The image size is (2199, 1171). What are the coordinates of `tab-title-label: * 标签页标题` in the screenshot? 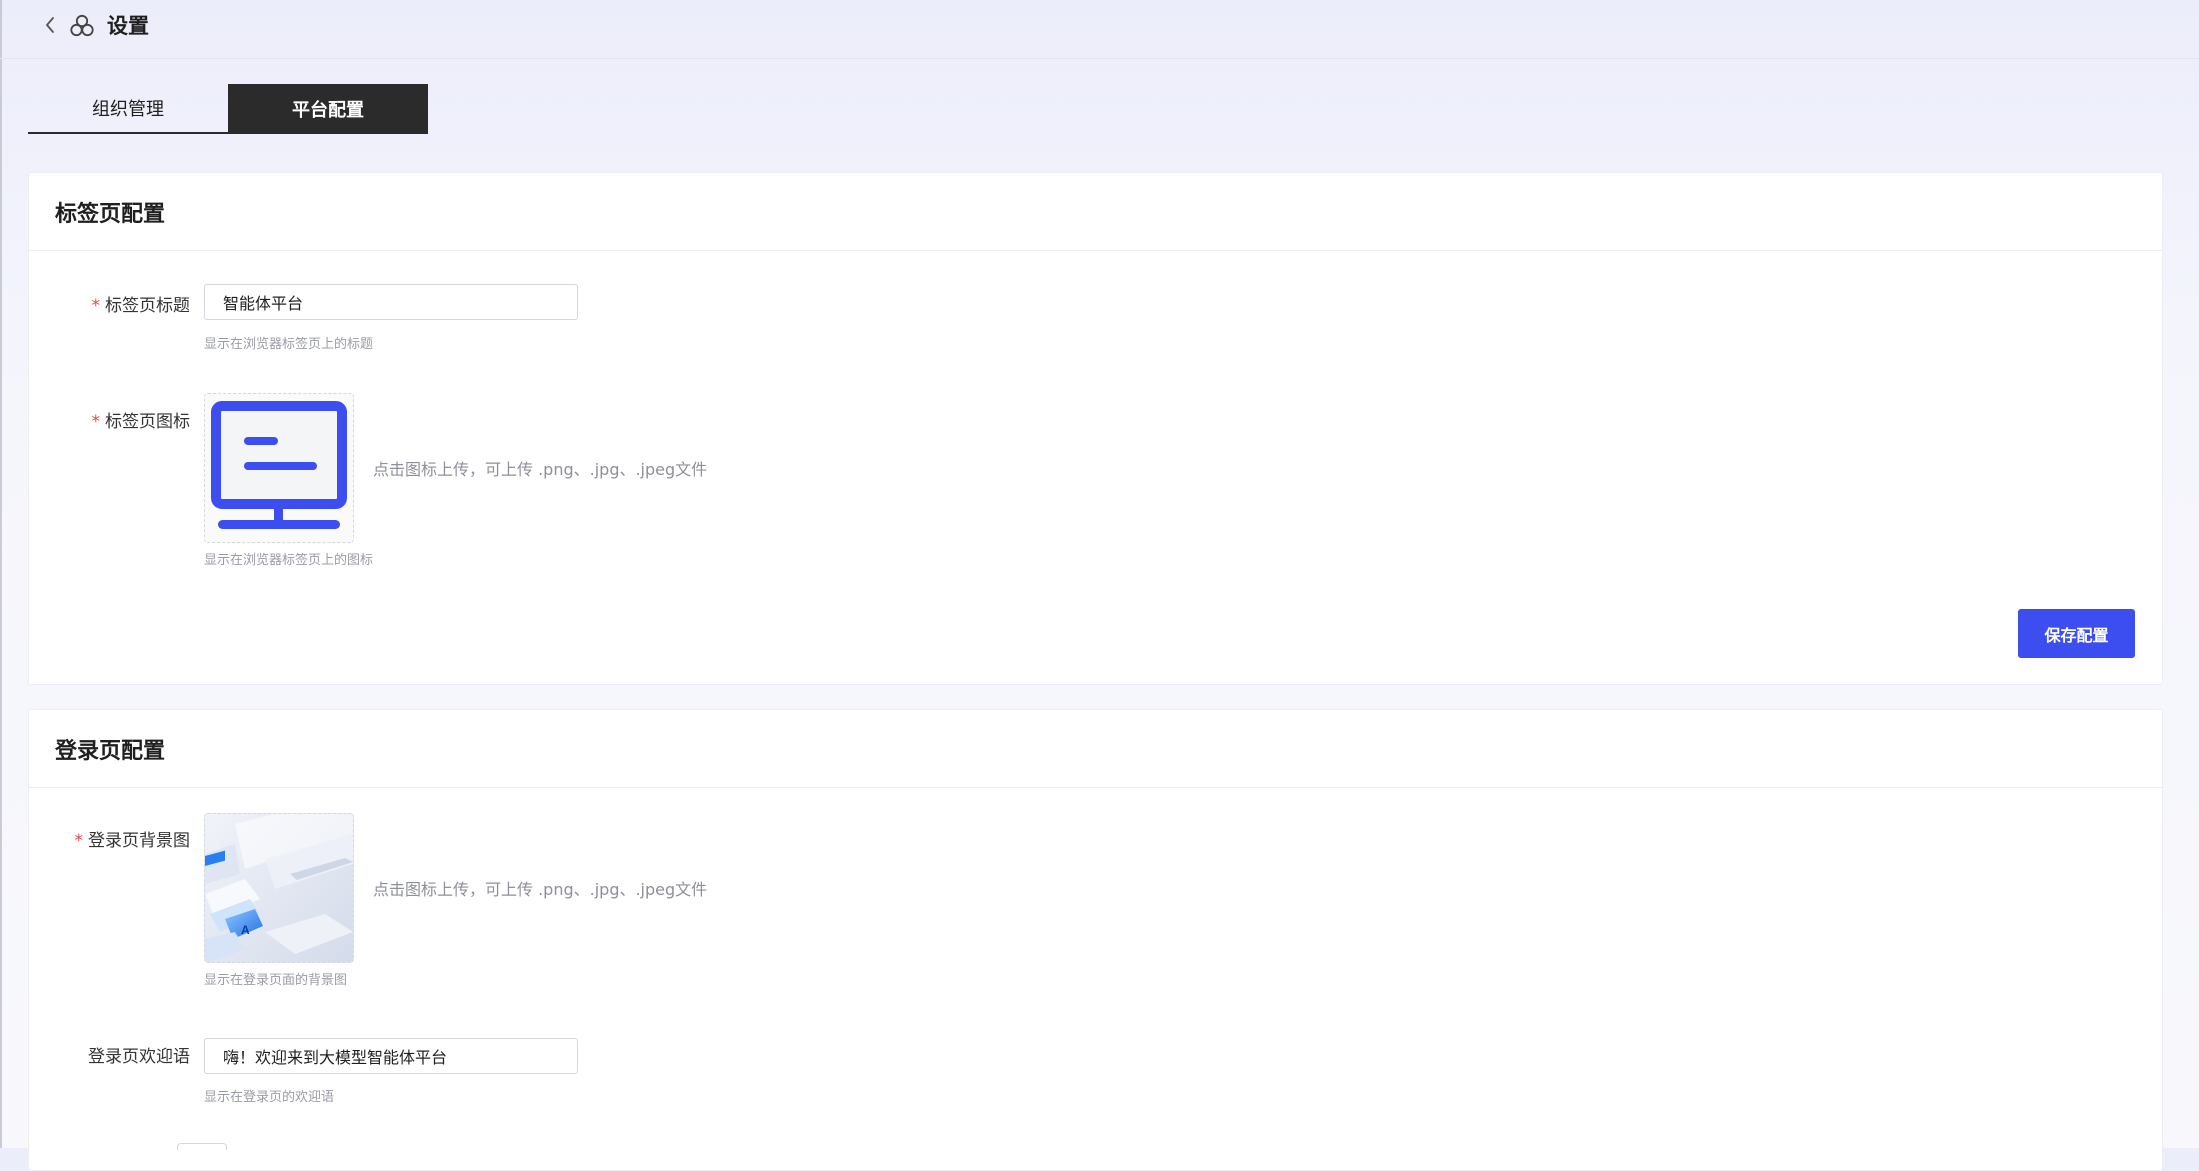 It's located at (141, 303).